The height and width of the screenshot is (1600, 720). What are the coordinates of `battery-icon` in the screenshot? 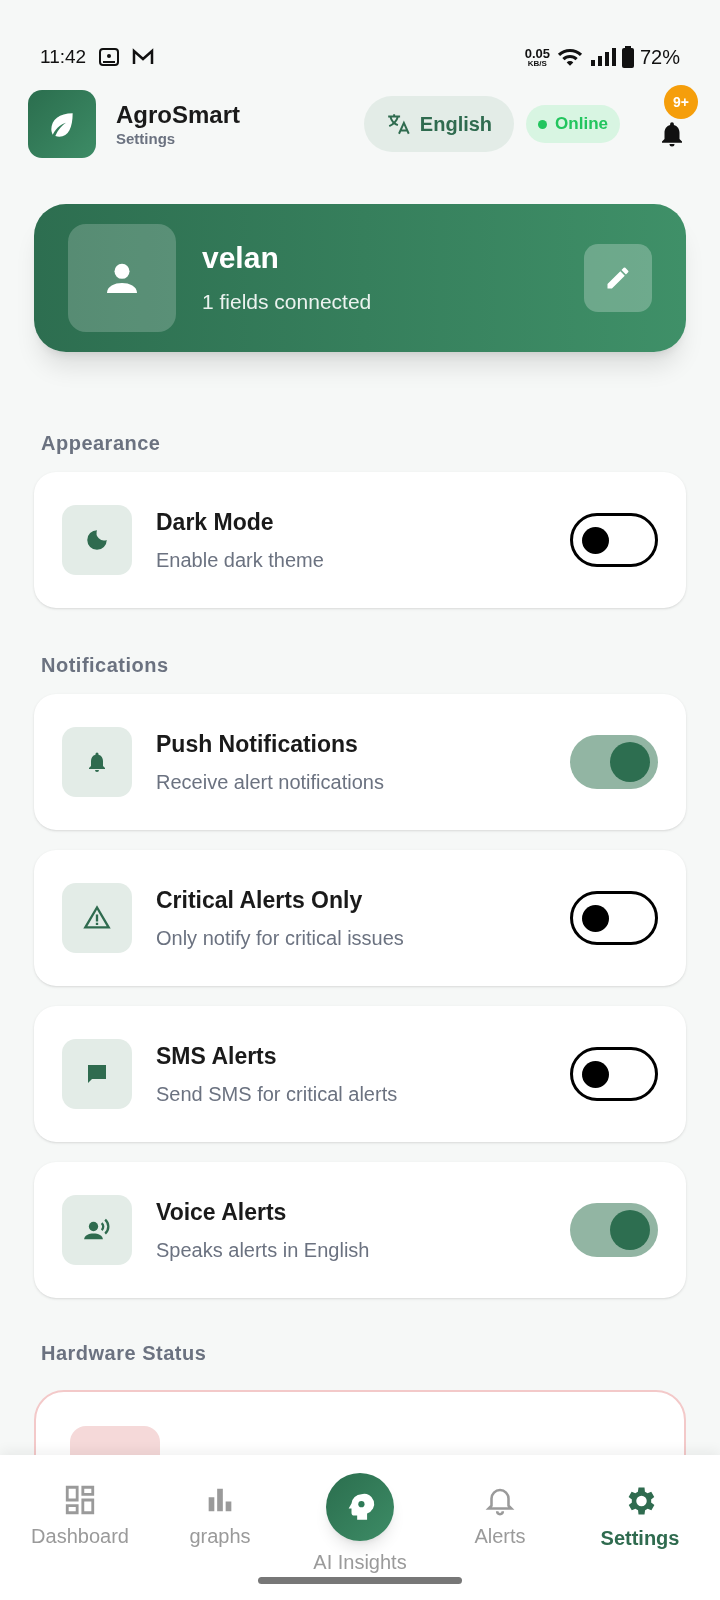 It's located at (627, 57).